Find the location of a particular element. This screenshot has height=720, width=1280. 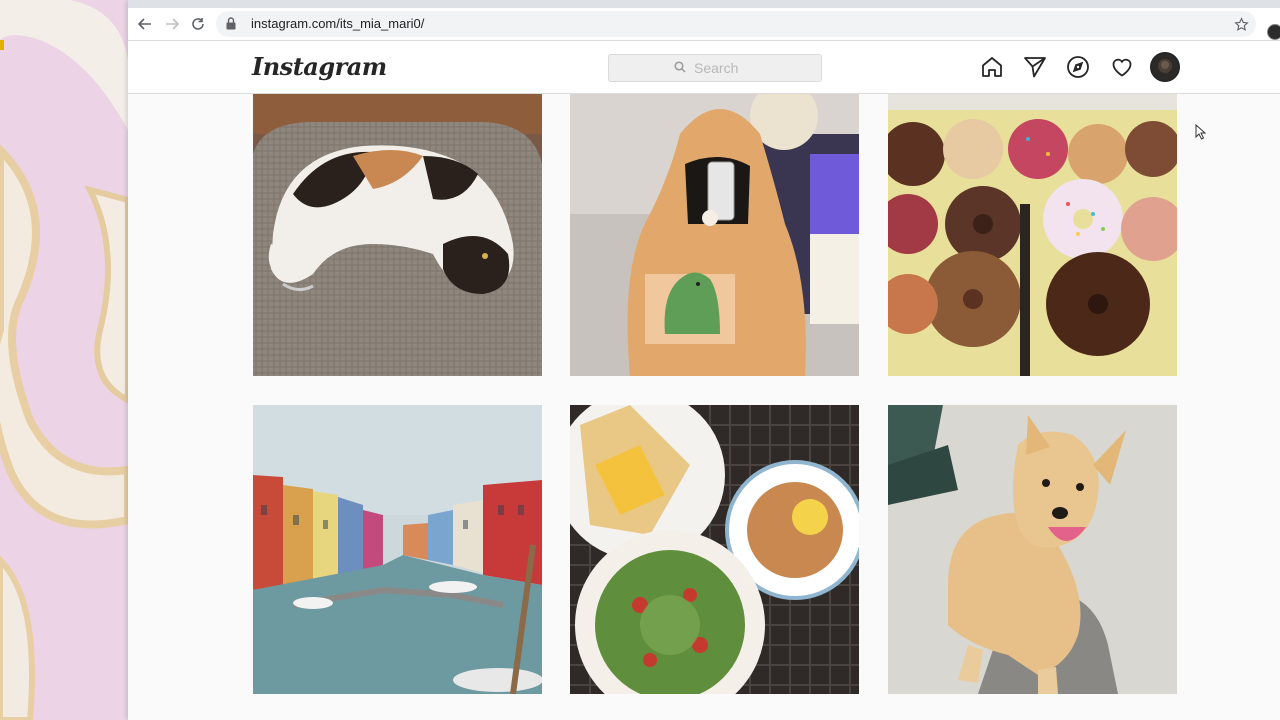

mouse-cursor-icon is located at coordinates (1201, 134).